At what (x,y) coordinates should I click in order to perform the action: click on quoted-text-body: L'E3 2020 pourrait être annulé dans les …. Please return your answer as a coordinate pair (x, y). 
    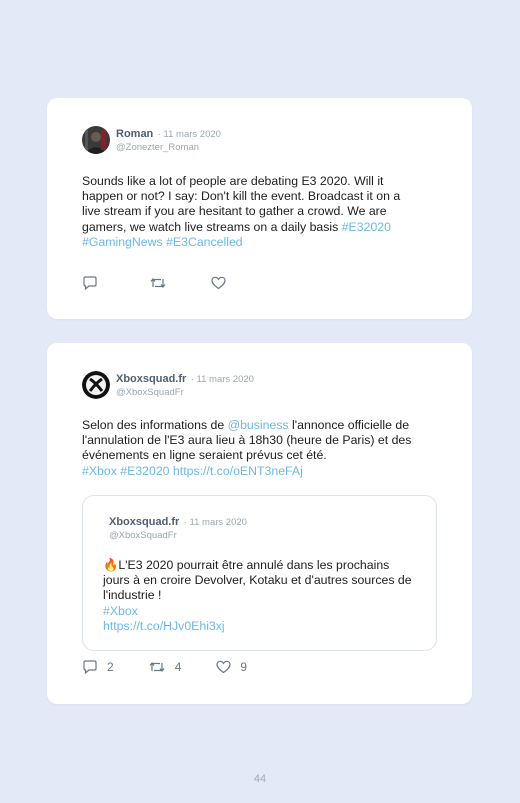
    Looking at the image, I should click on (257, 580).